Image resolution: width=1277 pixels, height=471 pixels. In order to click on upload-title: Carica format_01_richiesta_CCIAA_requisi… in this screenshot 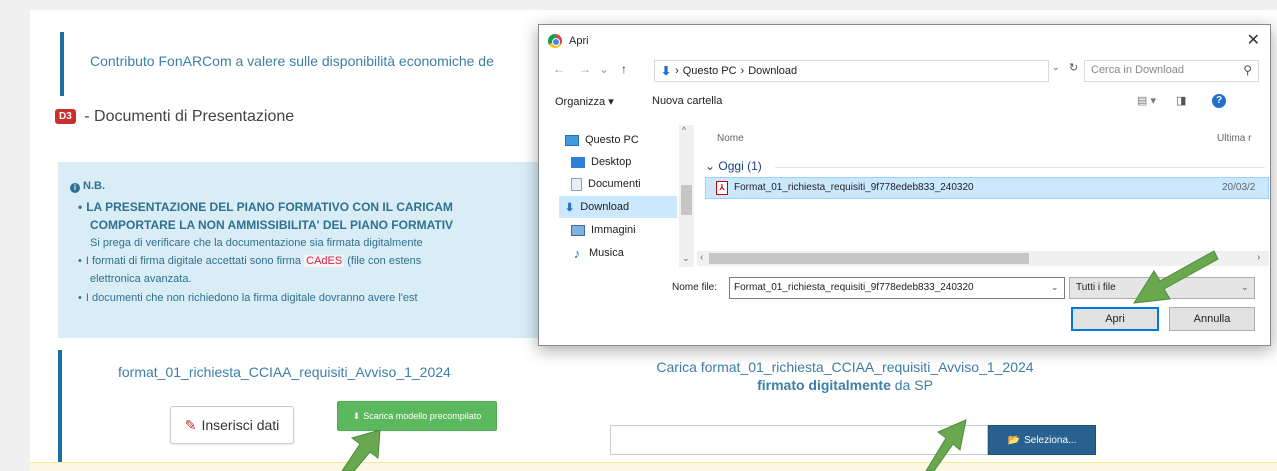, I will do `click(845, 376)`.